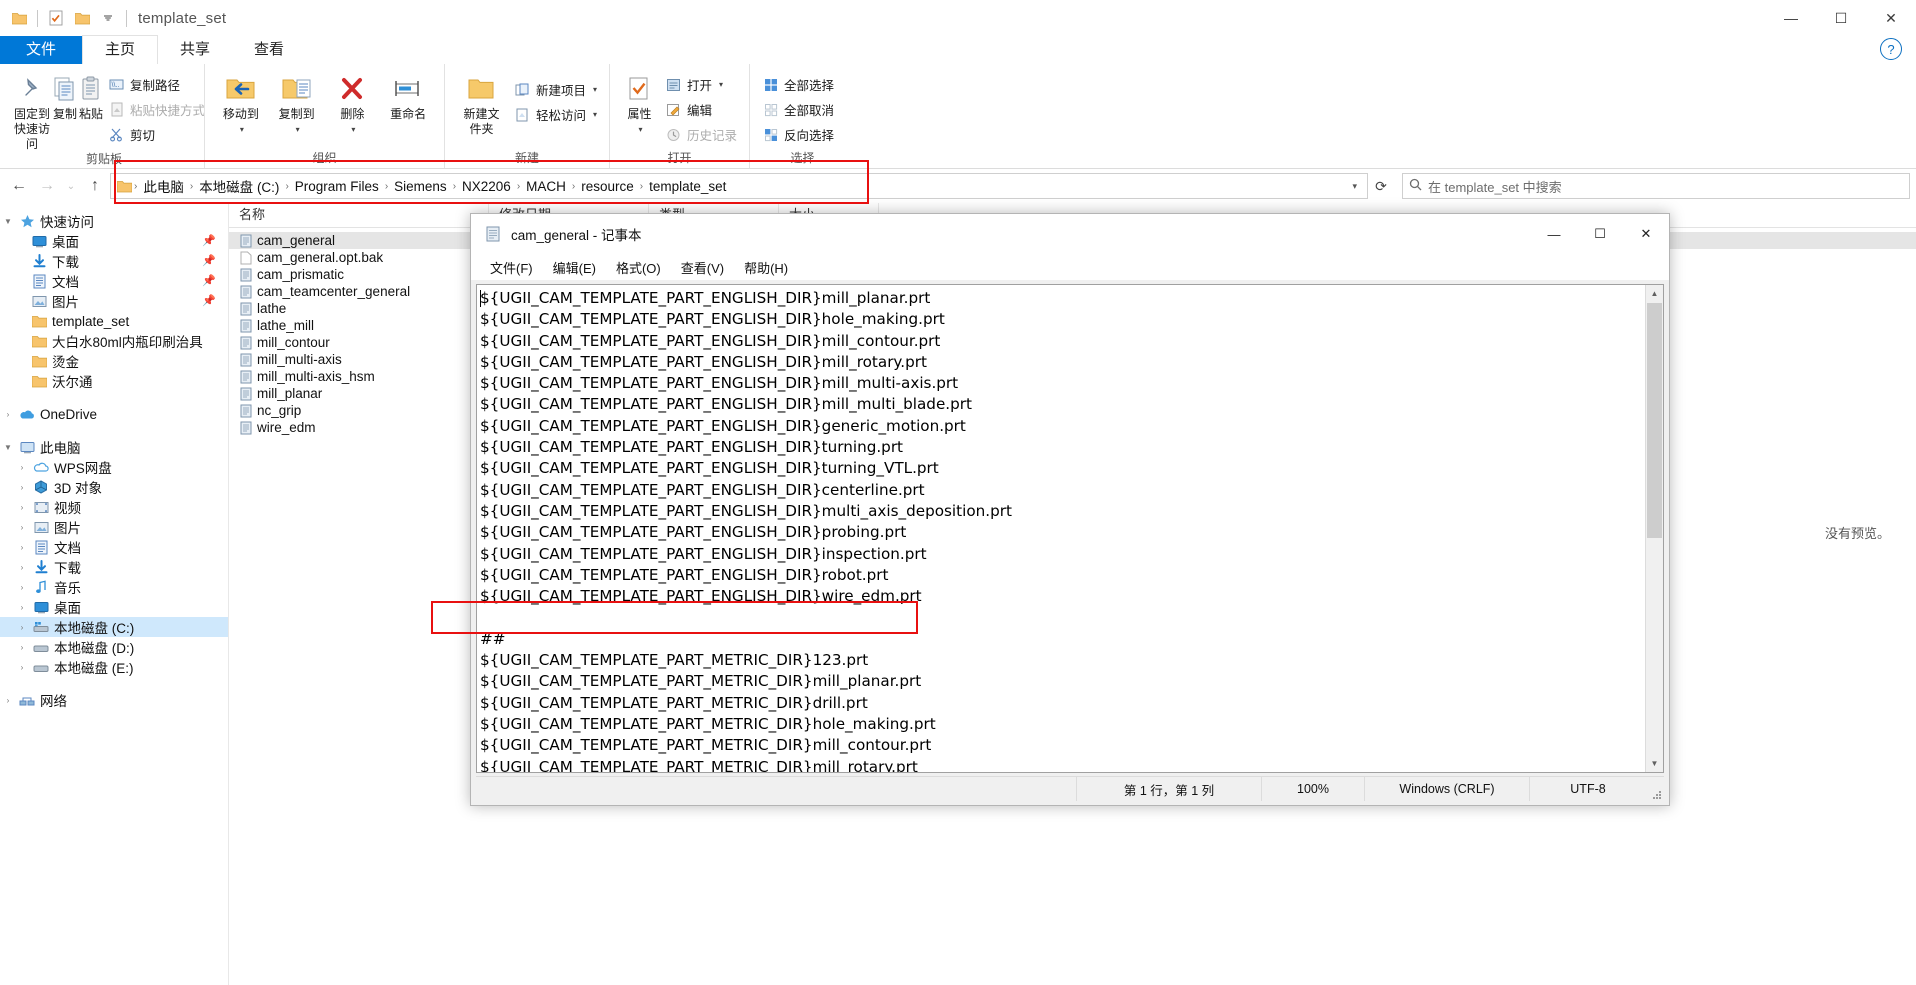  What do you see at coordinates (555, 89) in the screenshot?
I see `new-item-button: 新建项目 ▾` at bounding box center [555, 89].